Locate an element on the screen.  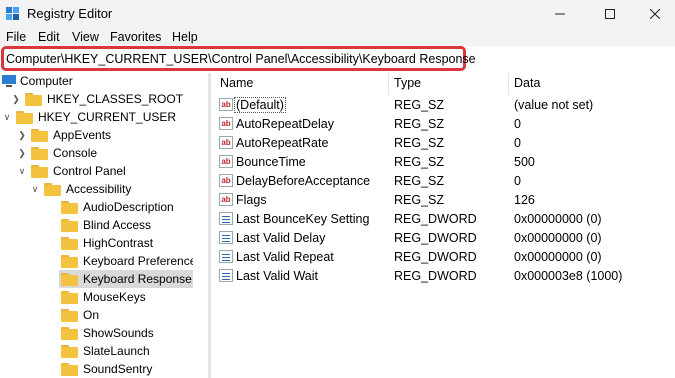
minimize-icon is located at coordinates (560, 14).